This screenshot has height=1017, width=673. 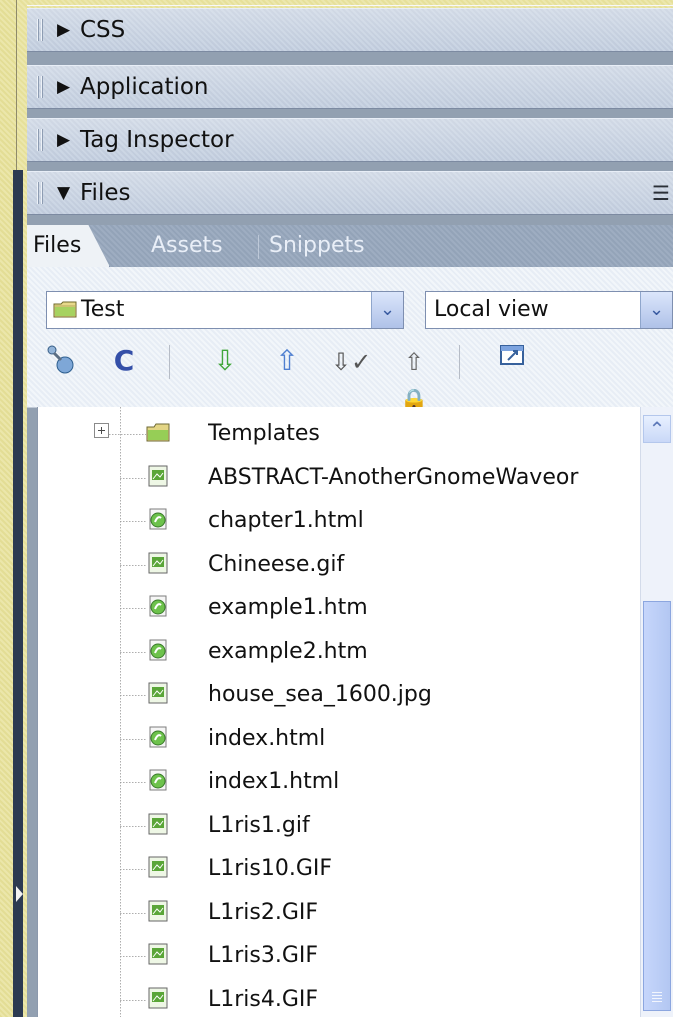 I want to click on tree-row-file: L1ris3.GIF, so click(x=339, y=956).